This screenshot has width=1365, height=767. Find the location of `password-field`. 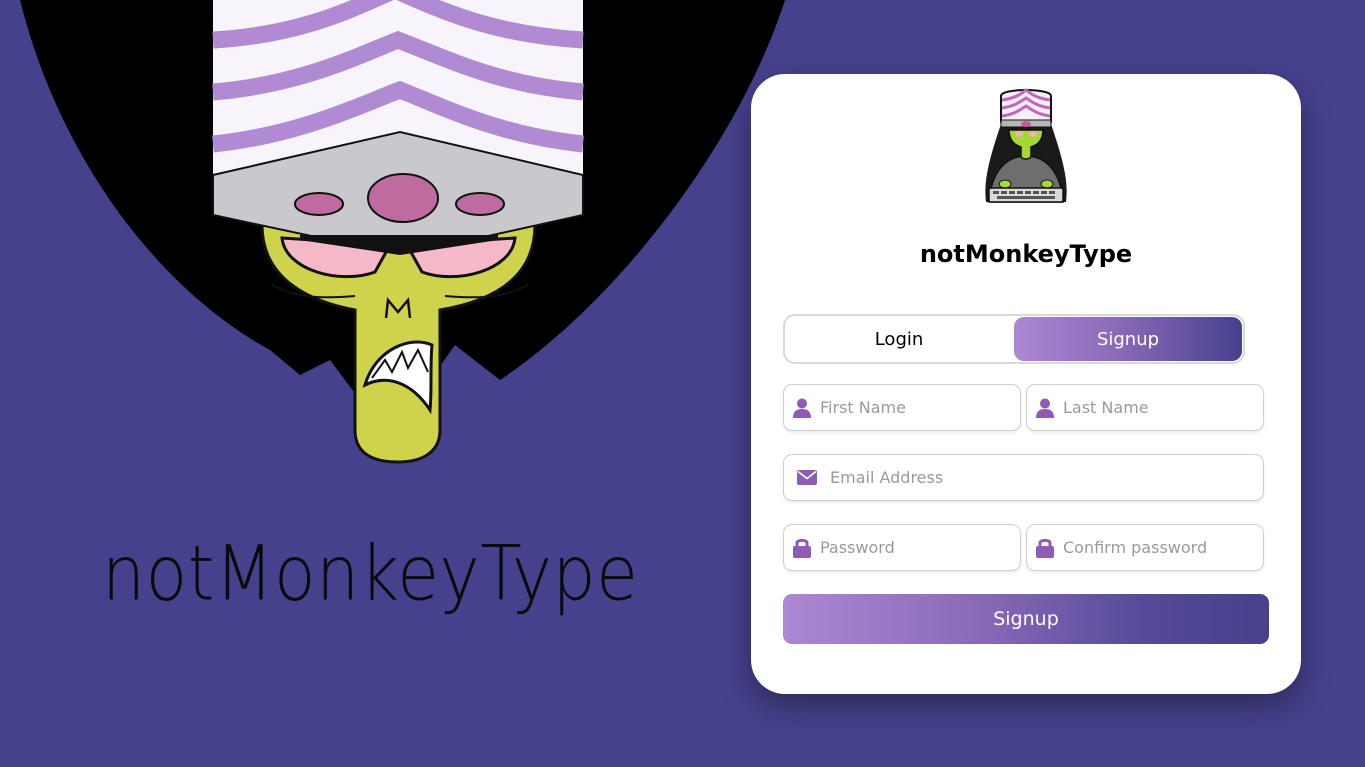

password-field is located at coordinates (902, 547).